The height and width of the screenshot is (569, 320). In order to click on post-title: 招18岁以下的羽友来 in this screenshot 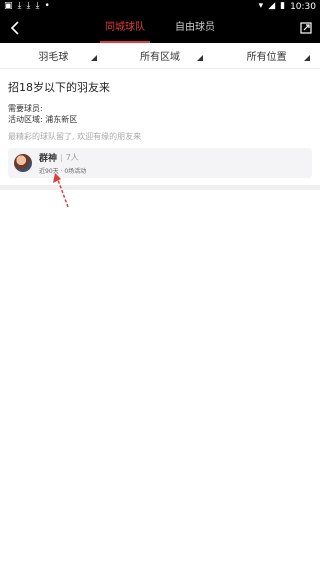, I will do `click(59, 87)`.